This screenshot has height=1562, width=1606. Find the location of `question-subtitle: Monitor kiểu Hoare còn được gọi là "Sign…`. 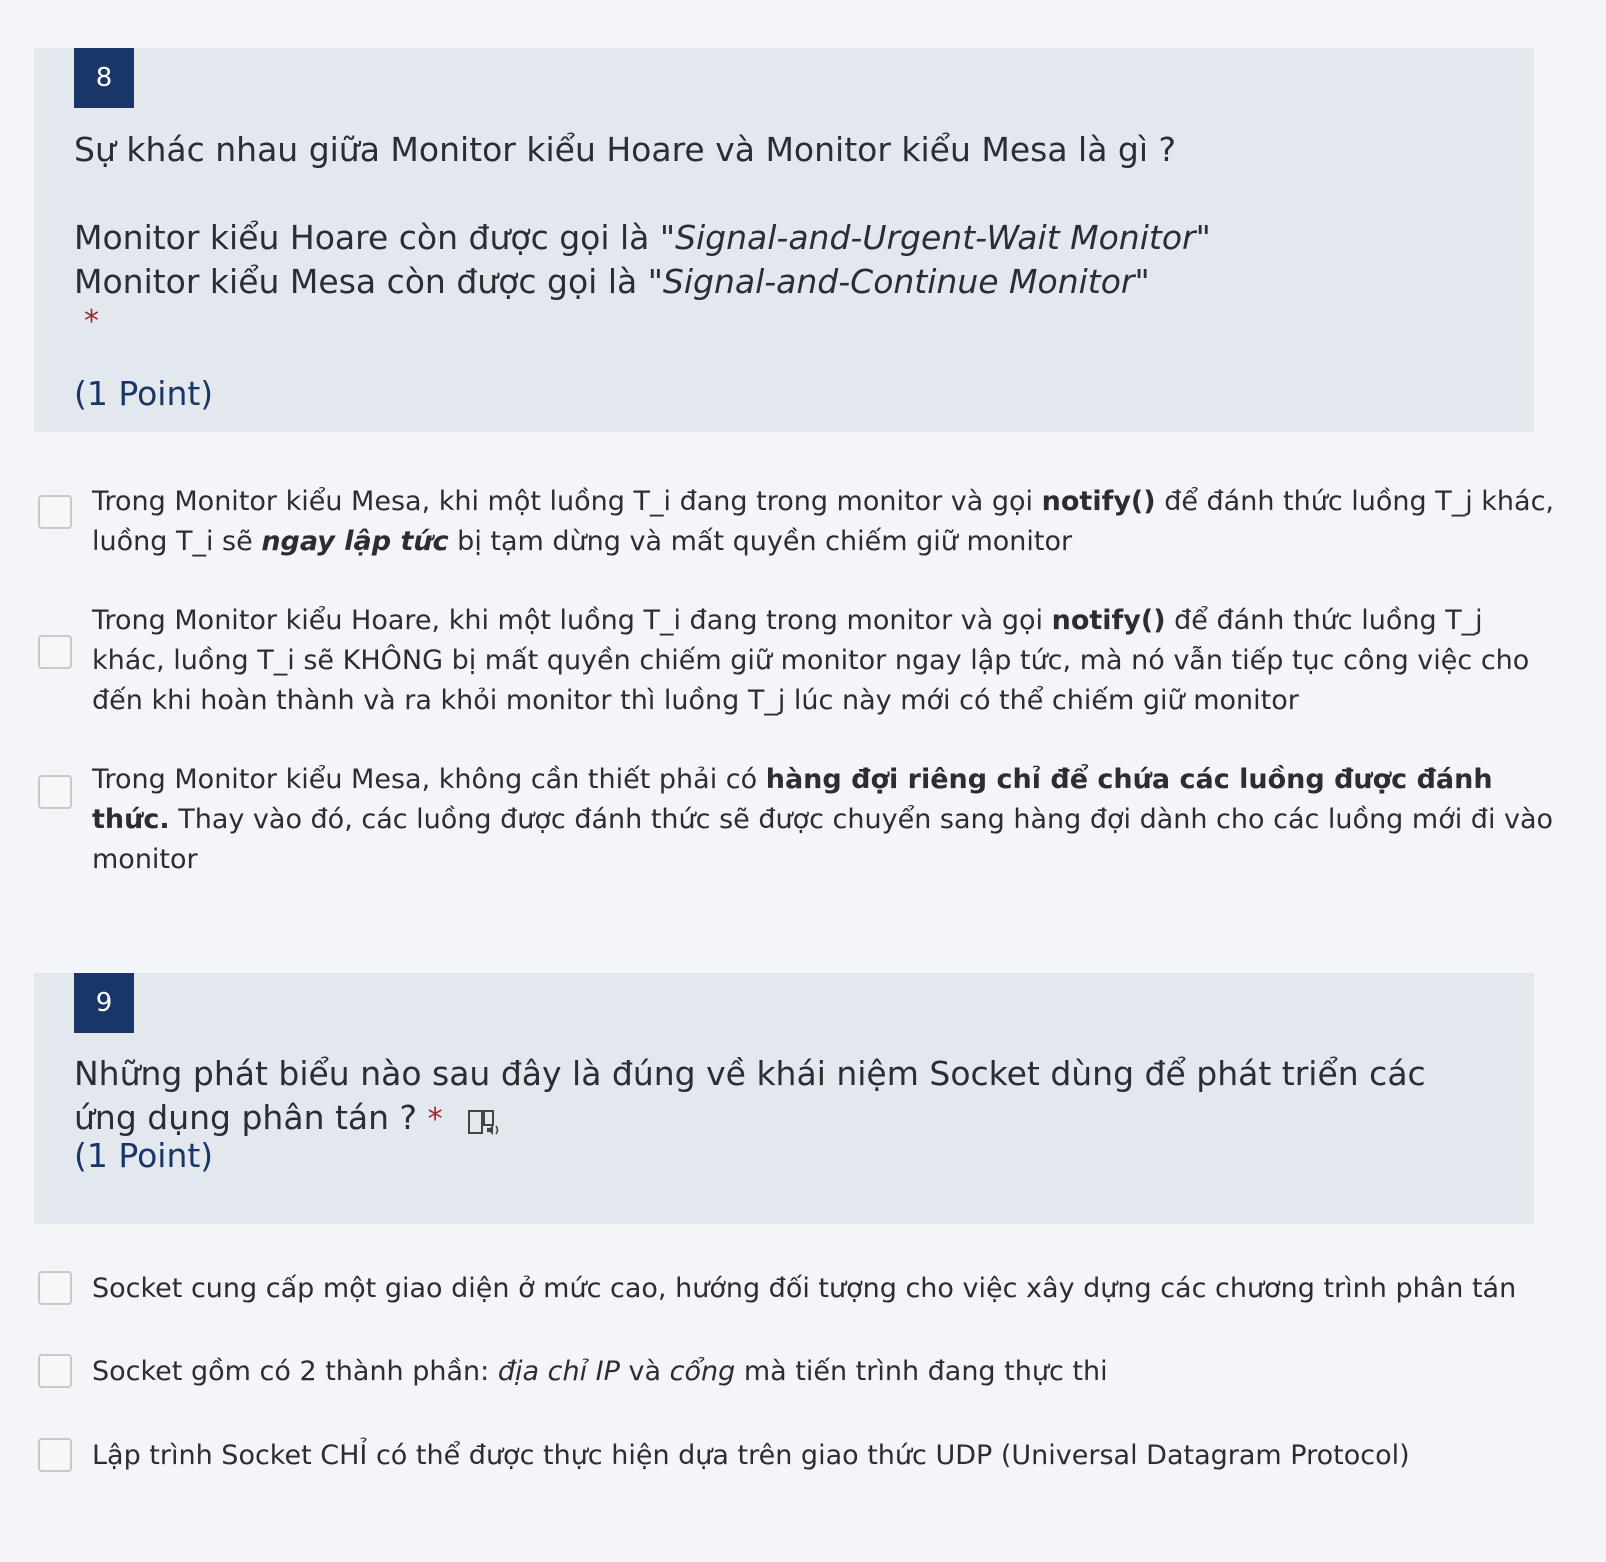

question-subtitle: Monitor kiểu Hoare còn được gọi là "Sign… is located at coordinates (642, 260).